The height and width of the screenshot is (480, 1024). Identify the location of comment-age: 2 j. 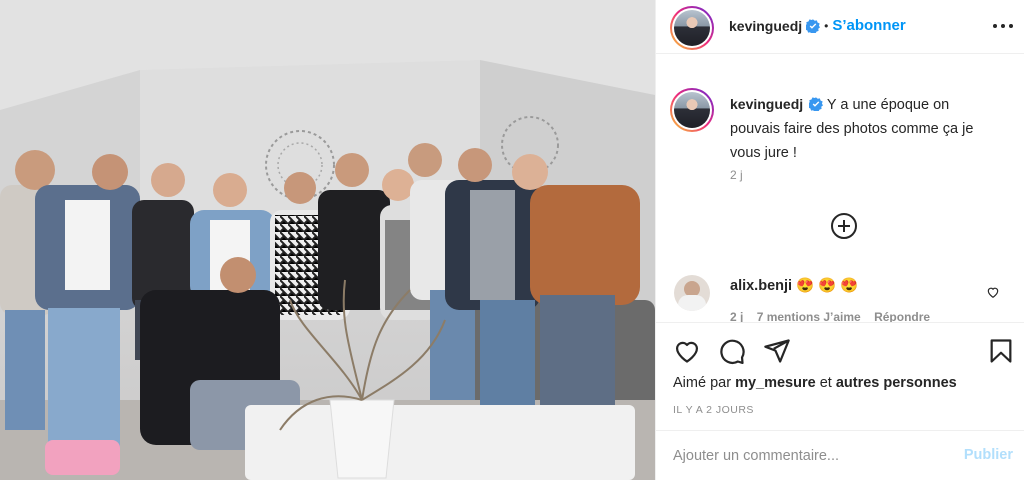
(736, 316).